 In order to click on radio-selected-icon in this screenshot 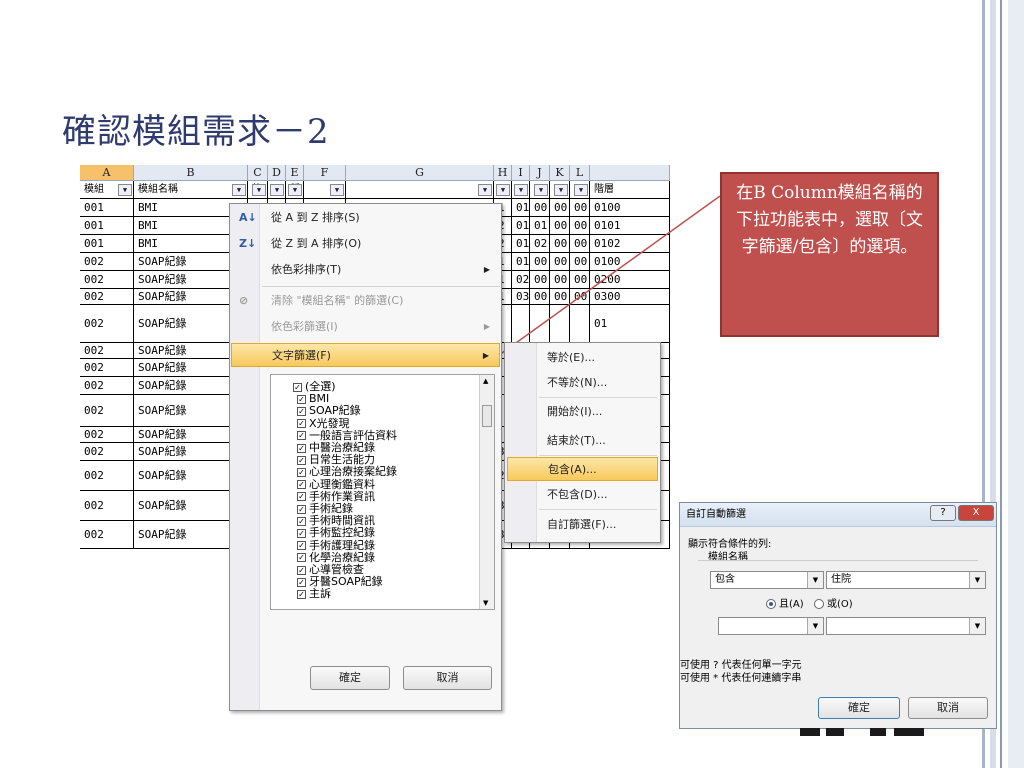, I will do `click(771, 604)`.